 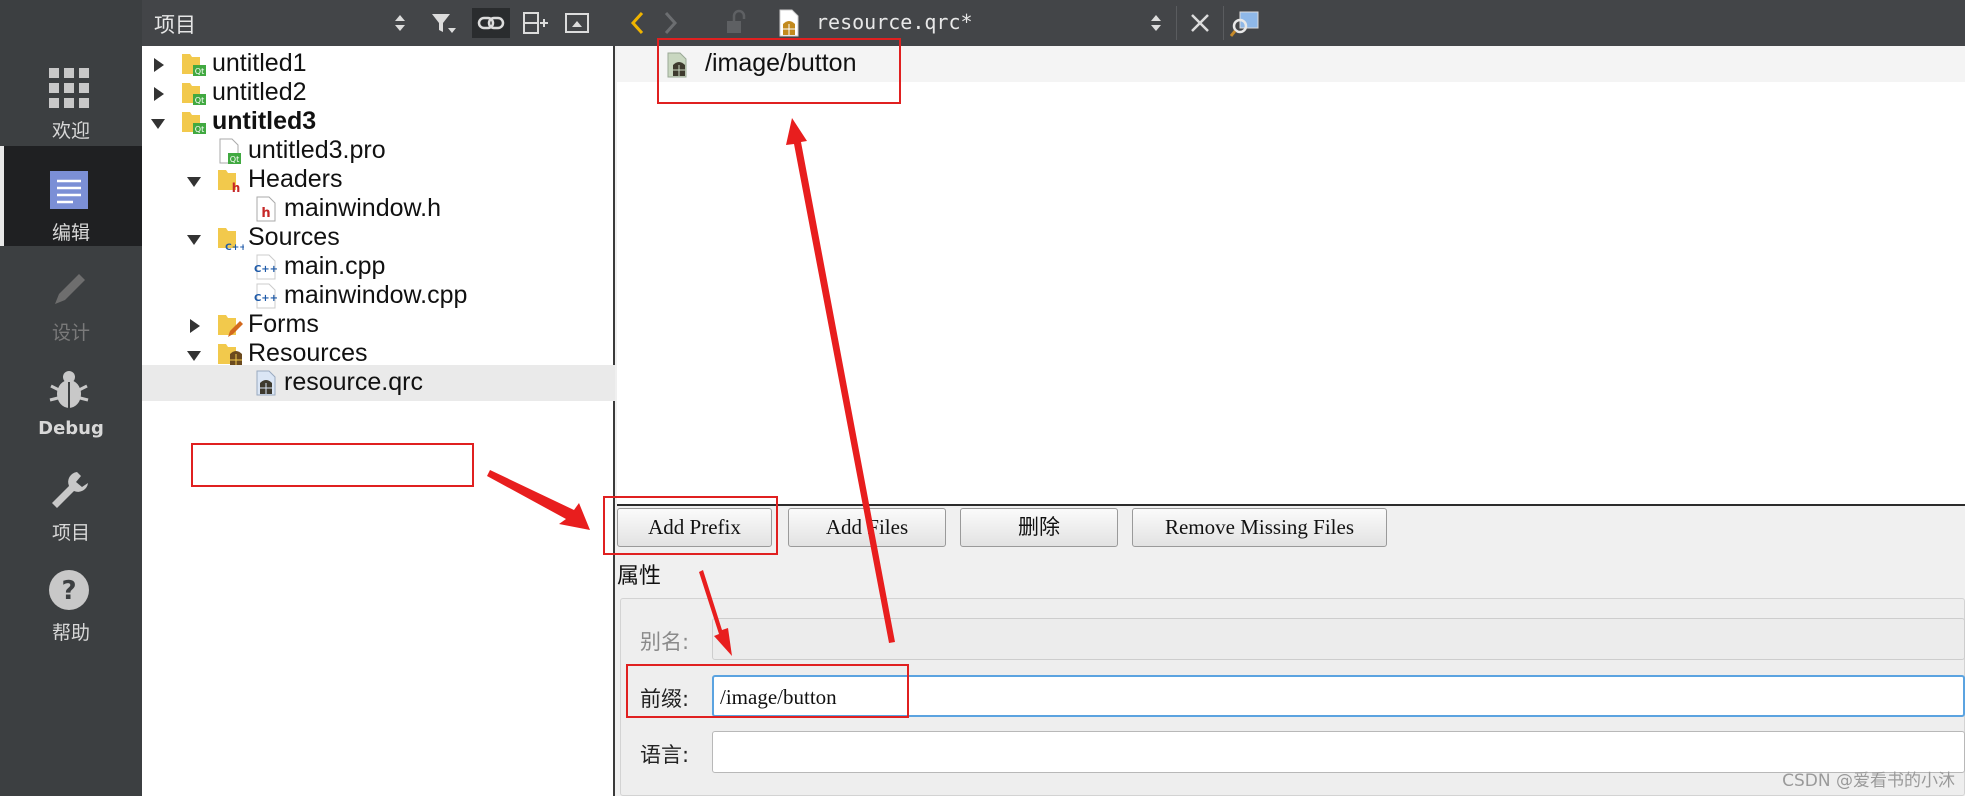 What do you see at coordinates (230, 355) in the screenshot?
I see `resources-folder-icon` at bounding box center [230, 355].